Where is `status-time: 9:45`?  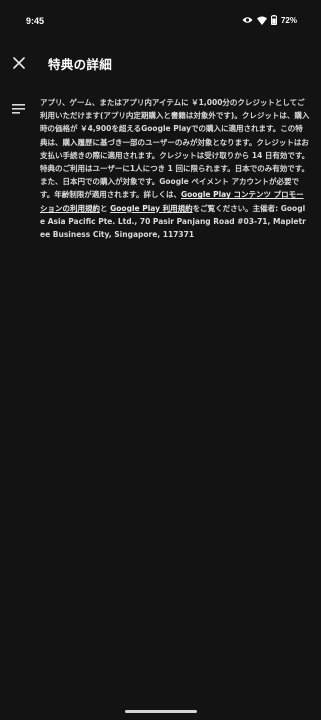
status-time: 9:45 is located at coordinates (35, 21).